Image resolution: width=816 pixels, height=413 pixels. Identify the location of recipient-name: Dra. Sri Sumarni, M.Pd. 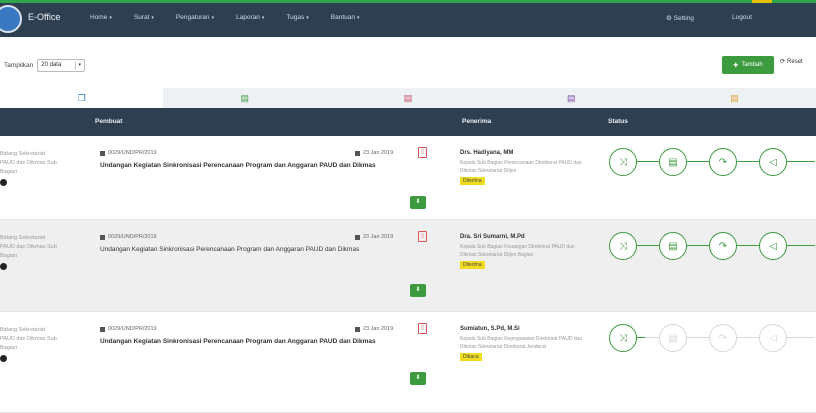
(492, 237).